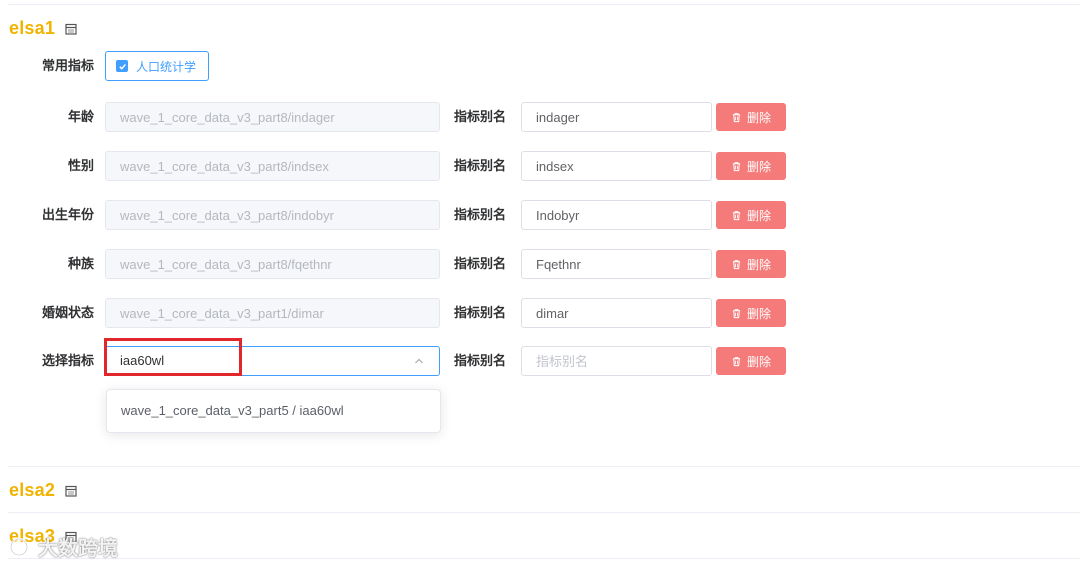 This screenshot has width=1080, height=564. I want to click on common-indicators-label: 常用指标, so click(67, 65).